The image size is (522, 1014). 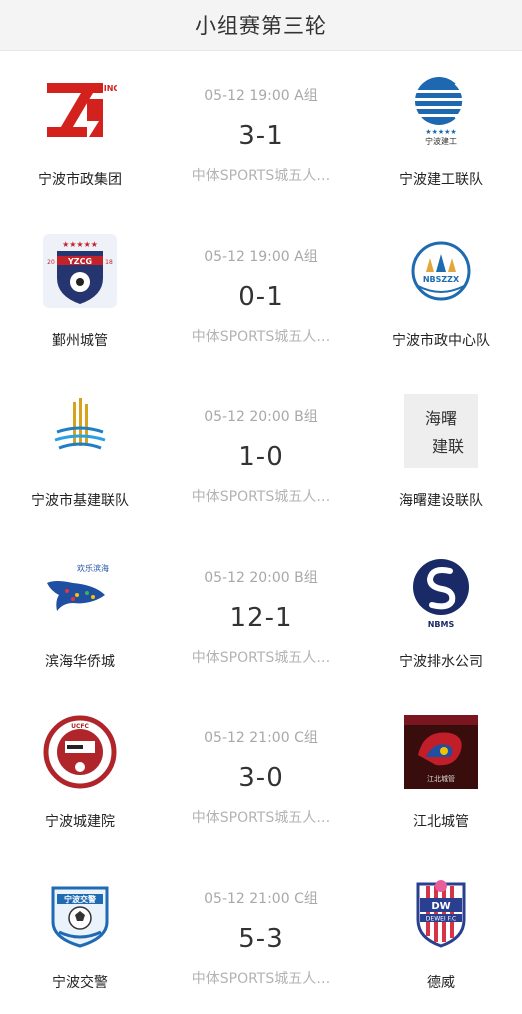 I want to click on match-score: 0-1, so click(x=261, y=297).